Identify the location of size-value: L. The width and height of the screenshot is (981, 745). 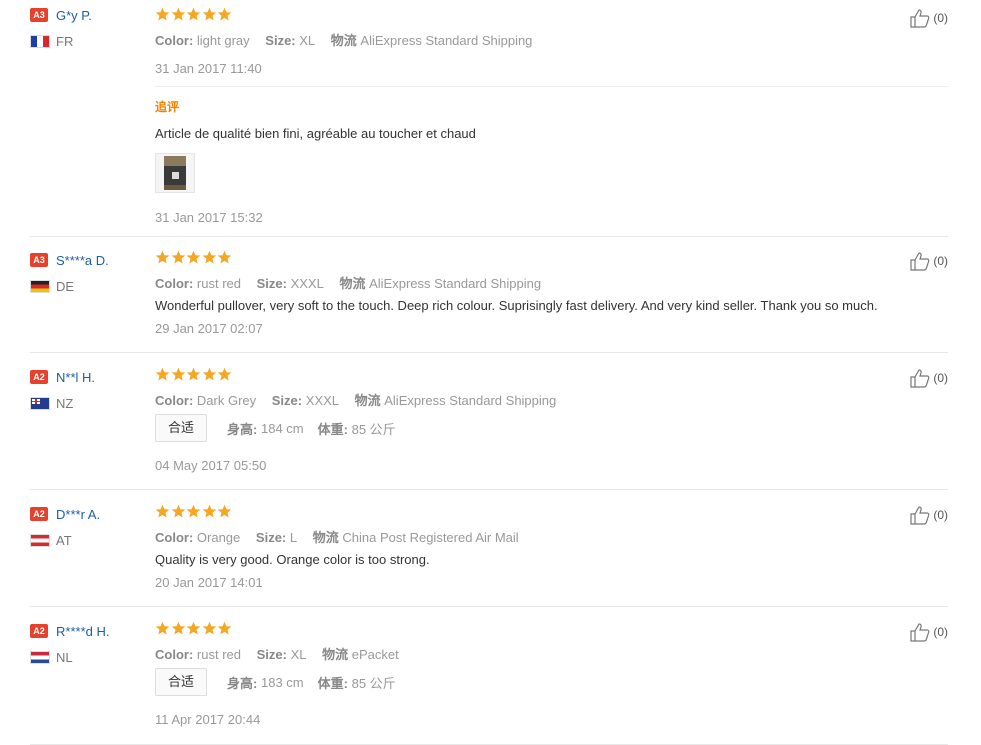
(293, 537).